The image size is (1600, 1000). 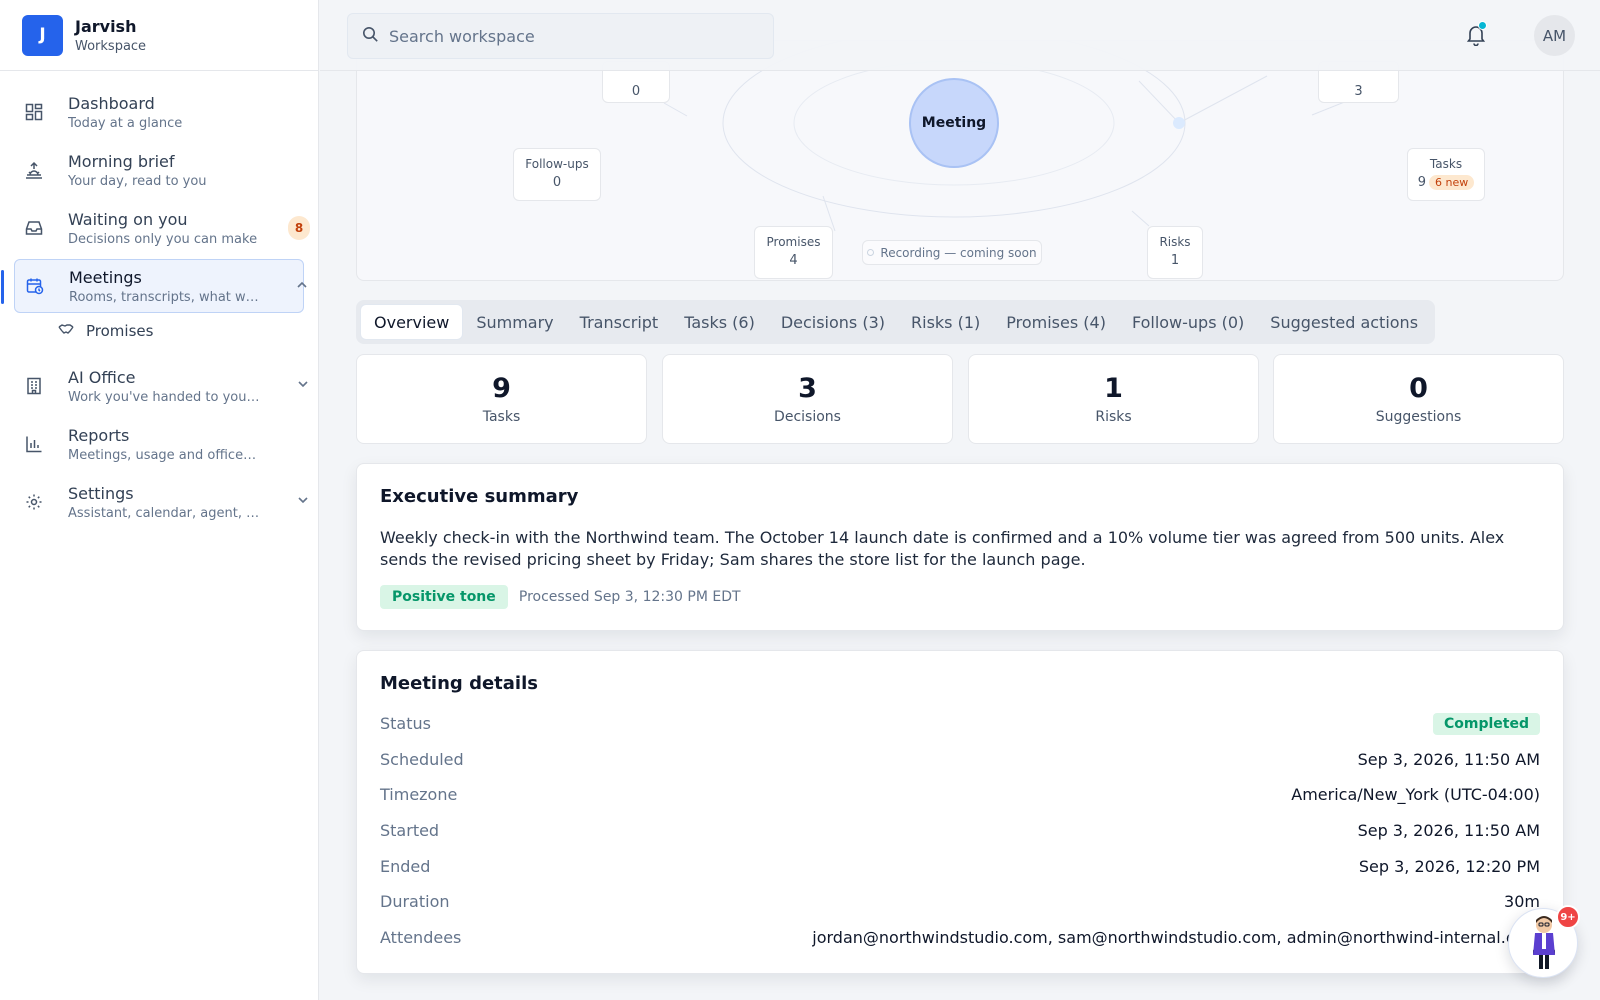 I want to click on detail-row-scheduled: Scheduled Sep 3, 2026, 11:50 AM, so click(x=960, y=760).